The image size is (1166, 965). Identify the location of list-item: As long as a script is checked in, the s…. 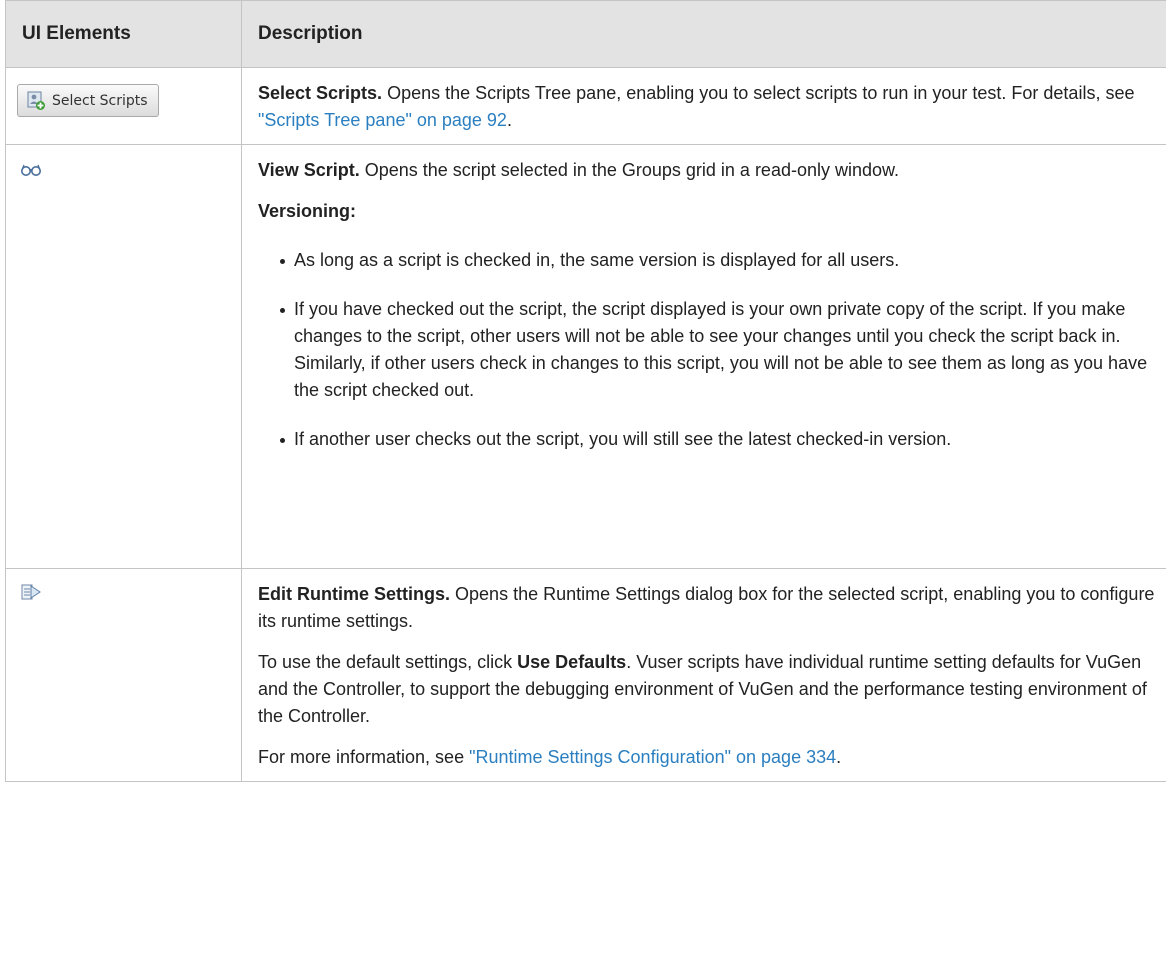
(717, 260).